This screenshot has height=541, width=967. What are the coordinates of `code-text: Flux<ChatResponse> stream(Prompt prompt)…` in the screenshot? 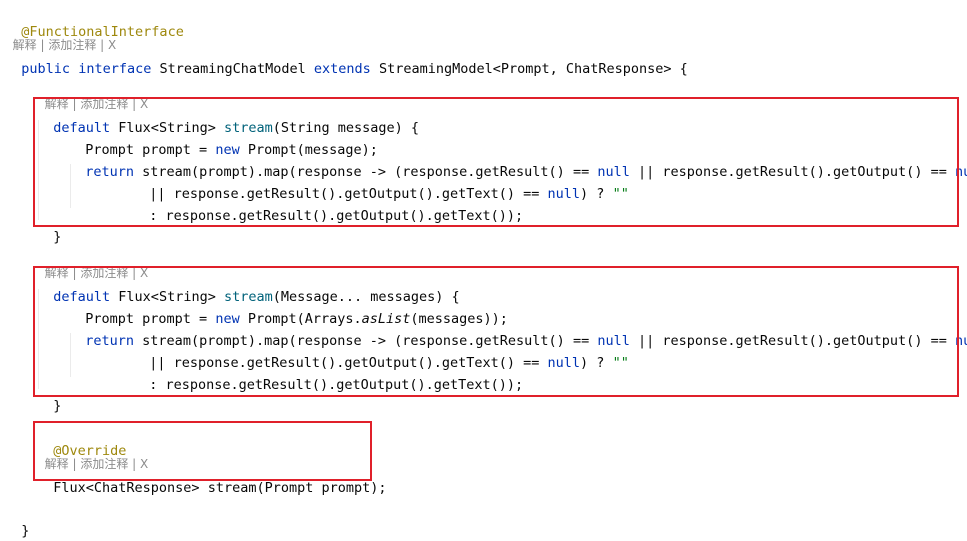 It's located at (220, 488).